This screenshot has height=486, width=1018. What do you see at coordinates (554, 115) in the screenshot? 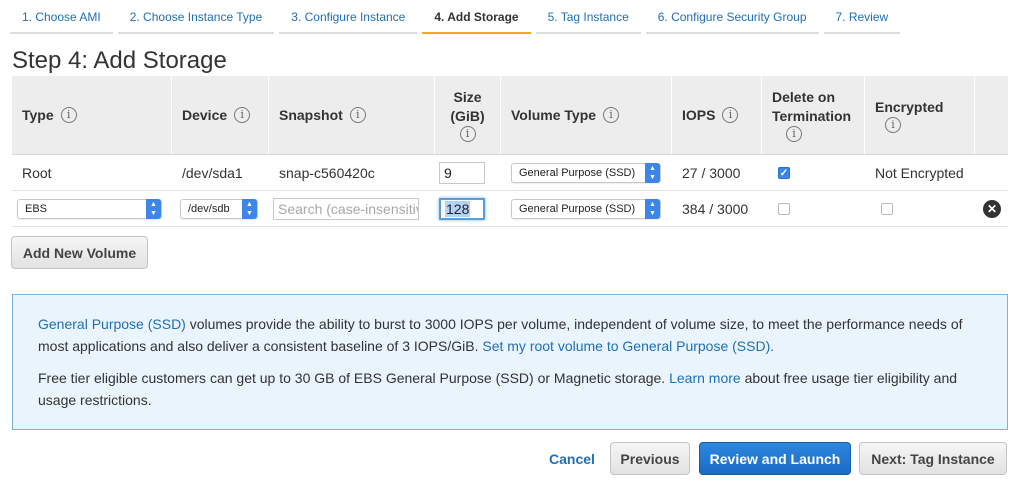
I see `header-volume-type-label: Volume Type` at bounding box center [554, 115].